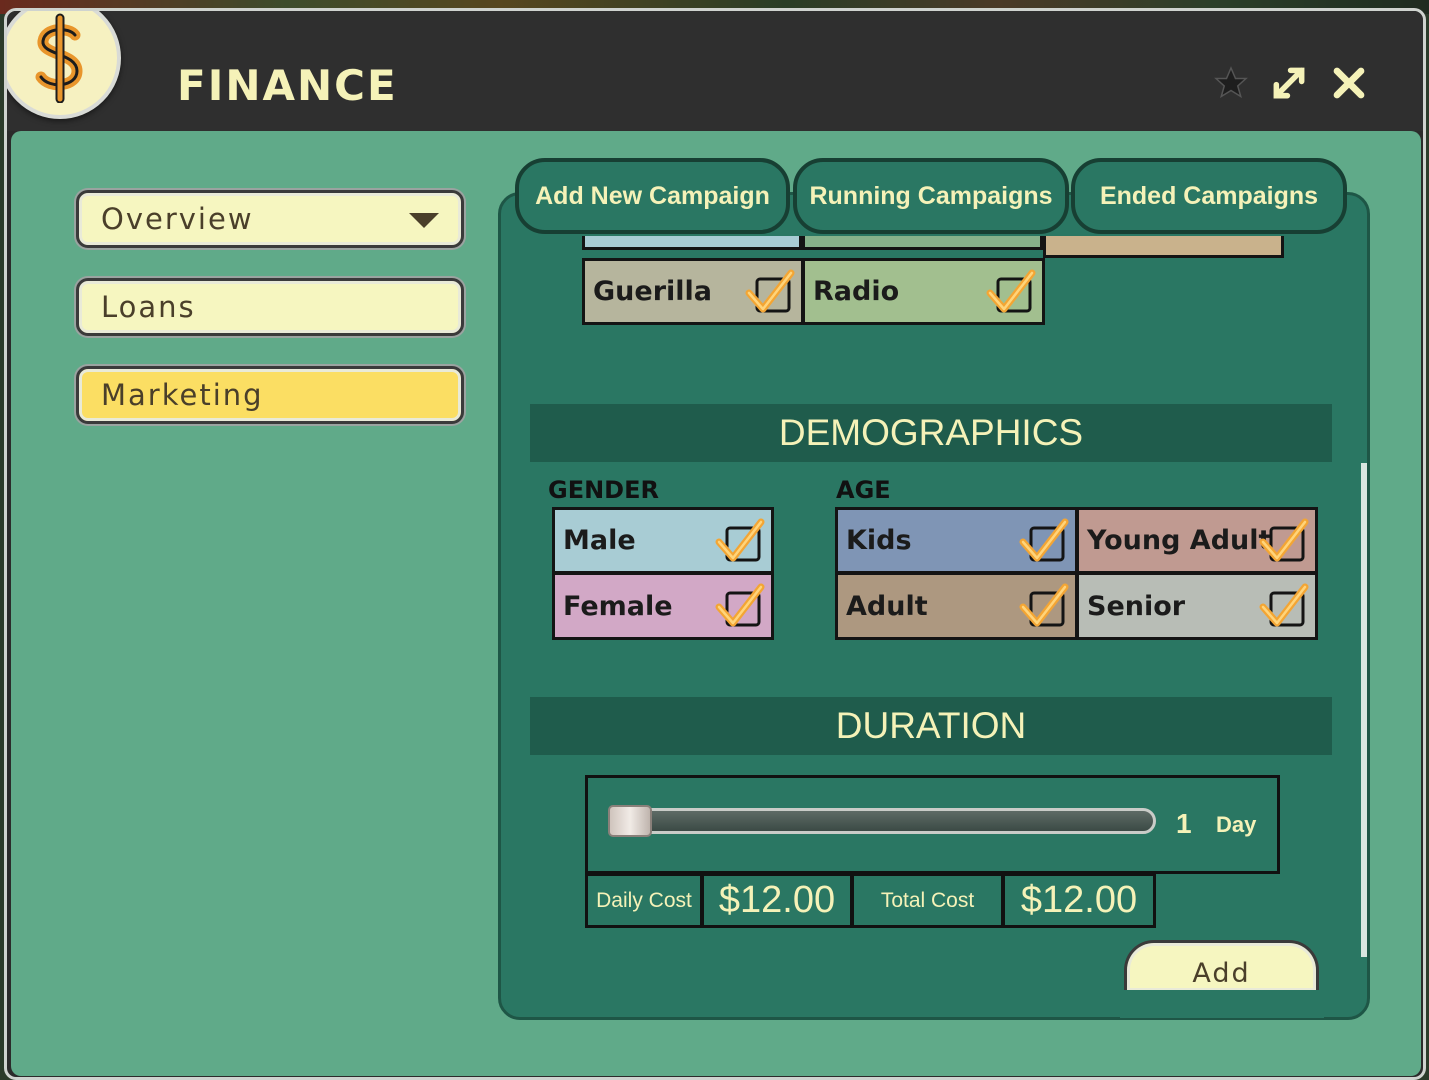 This screenshot has height=1080, width=1429. What do you see at coordinates (1209, 196) in the screenshot?
I see `tab-ended-campaigns: Ended Campaigns` at bounding box center [1209, 196].